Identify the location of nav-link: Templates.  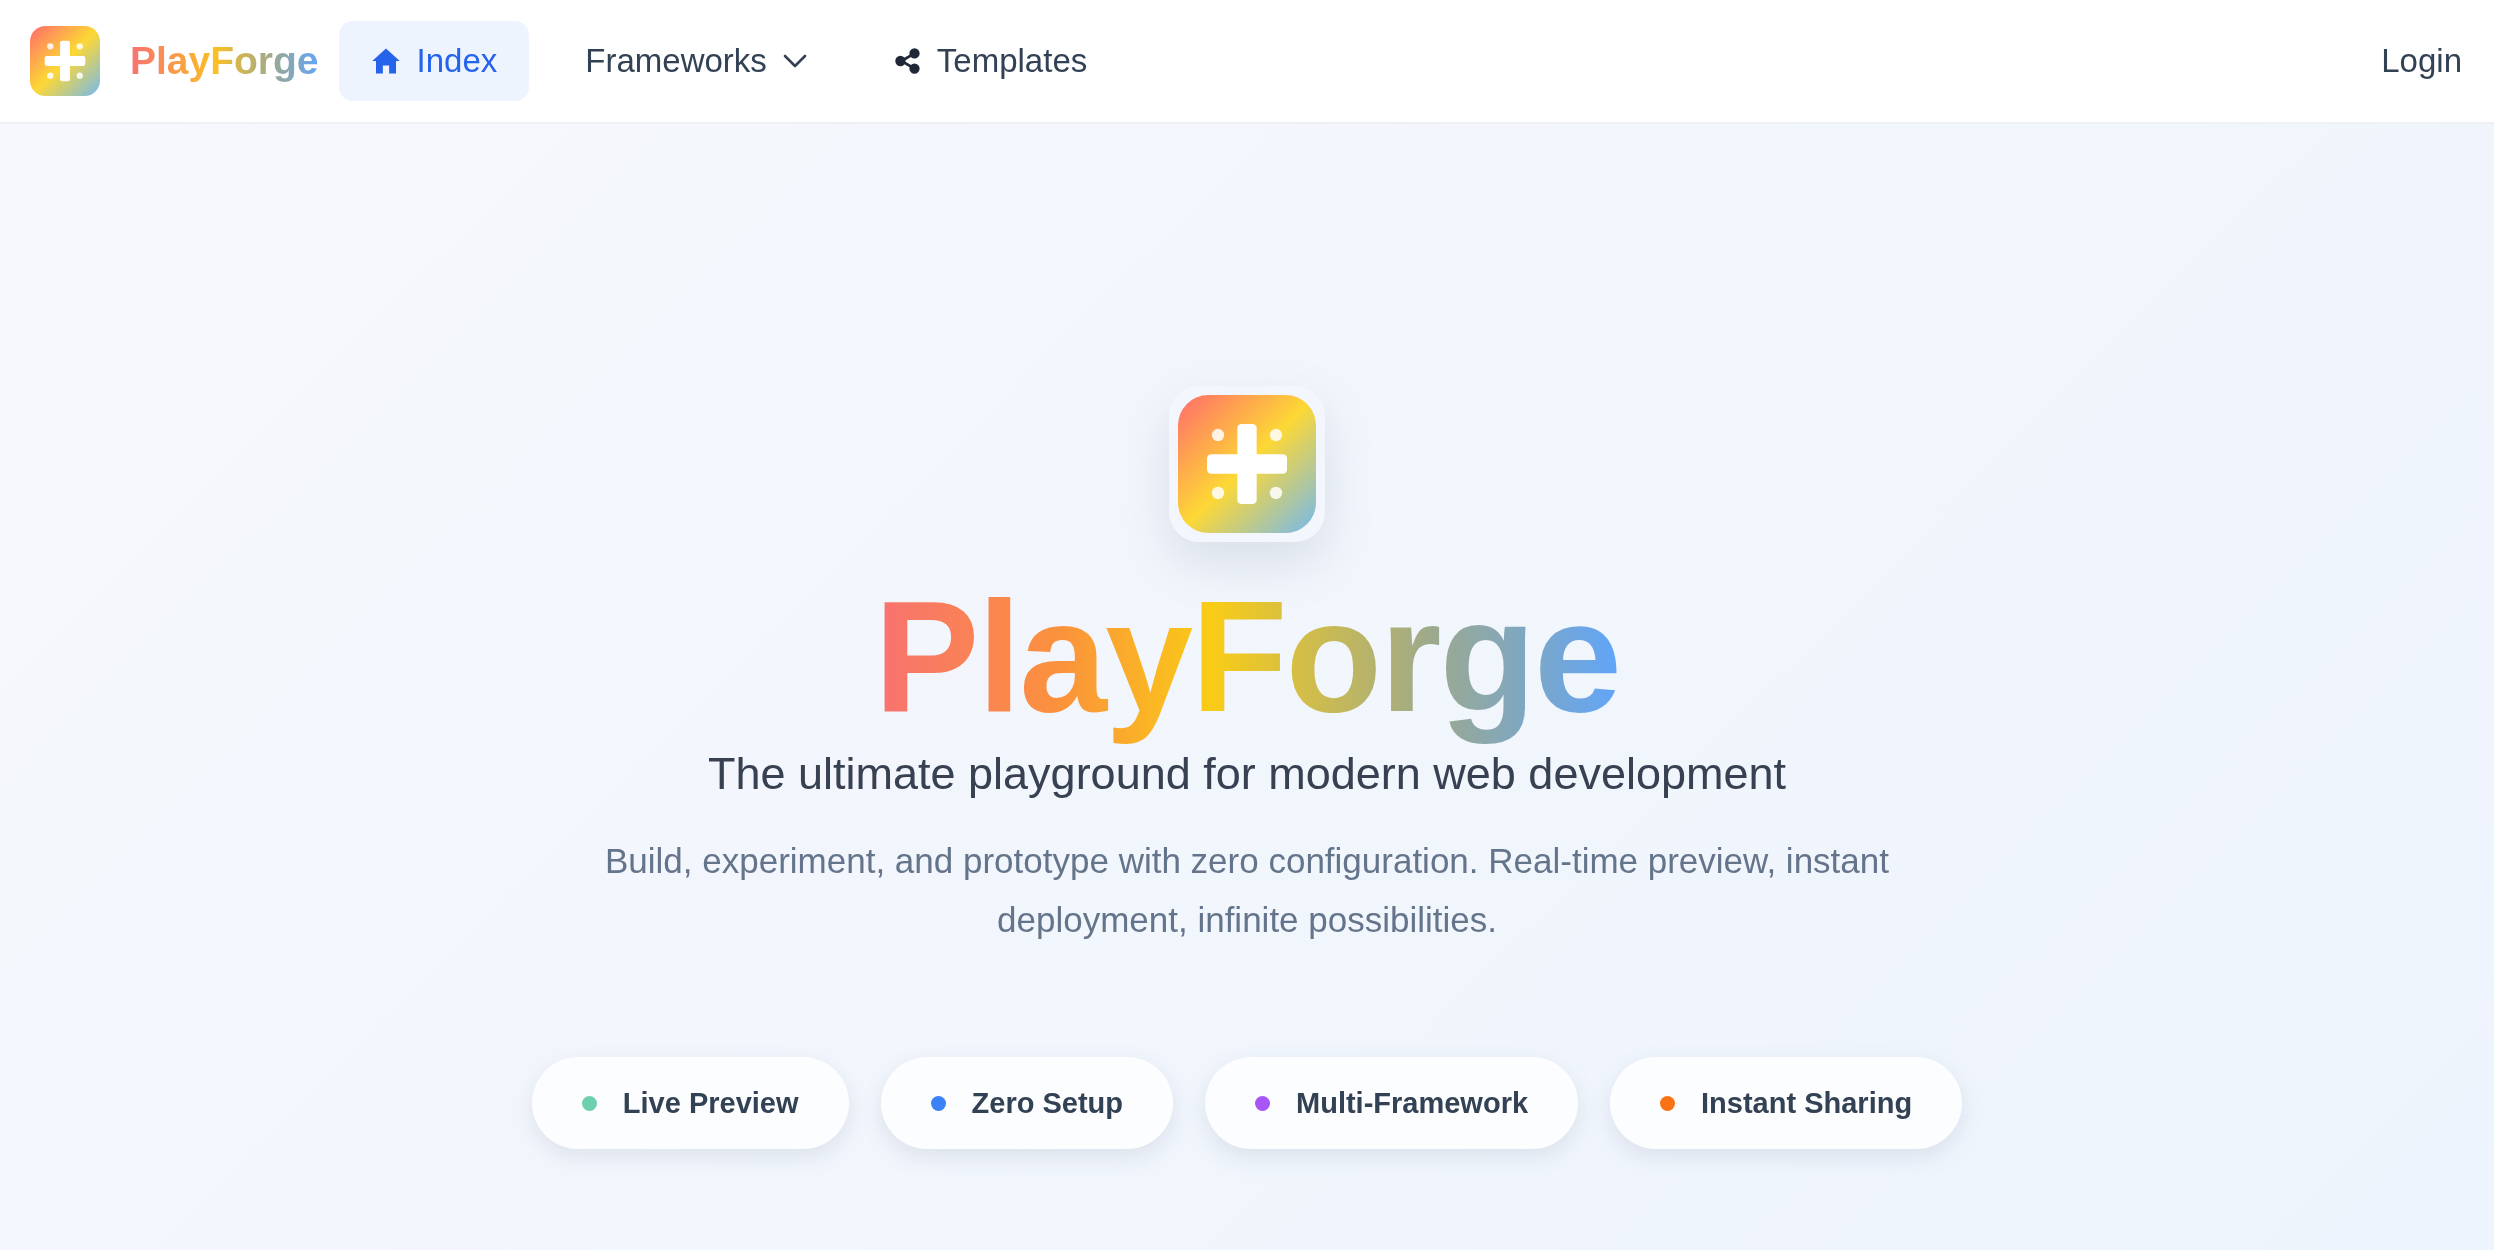
(991, 61).